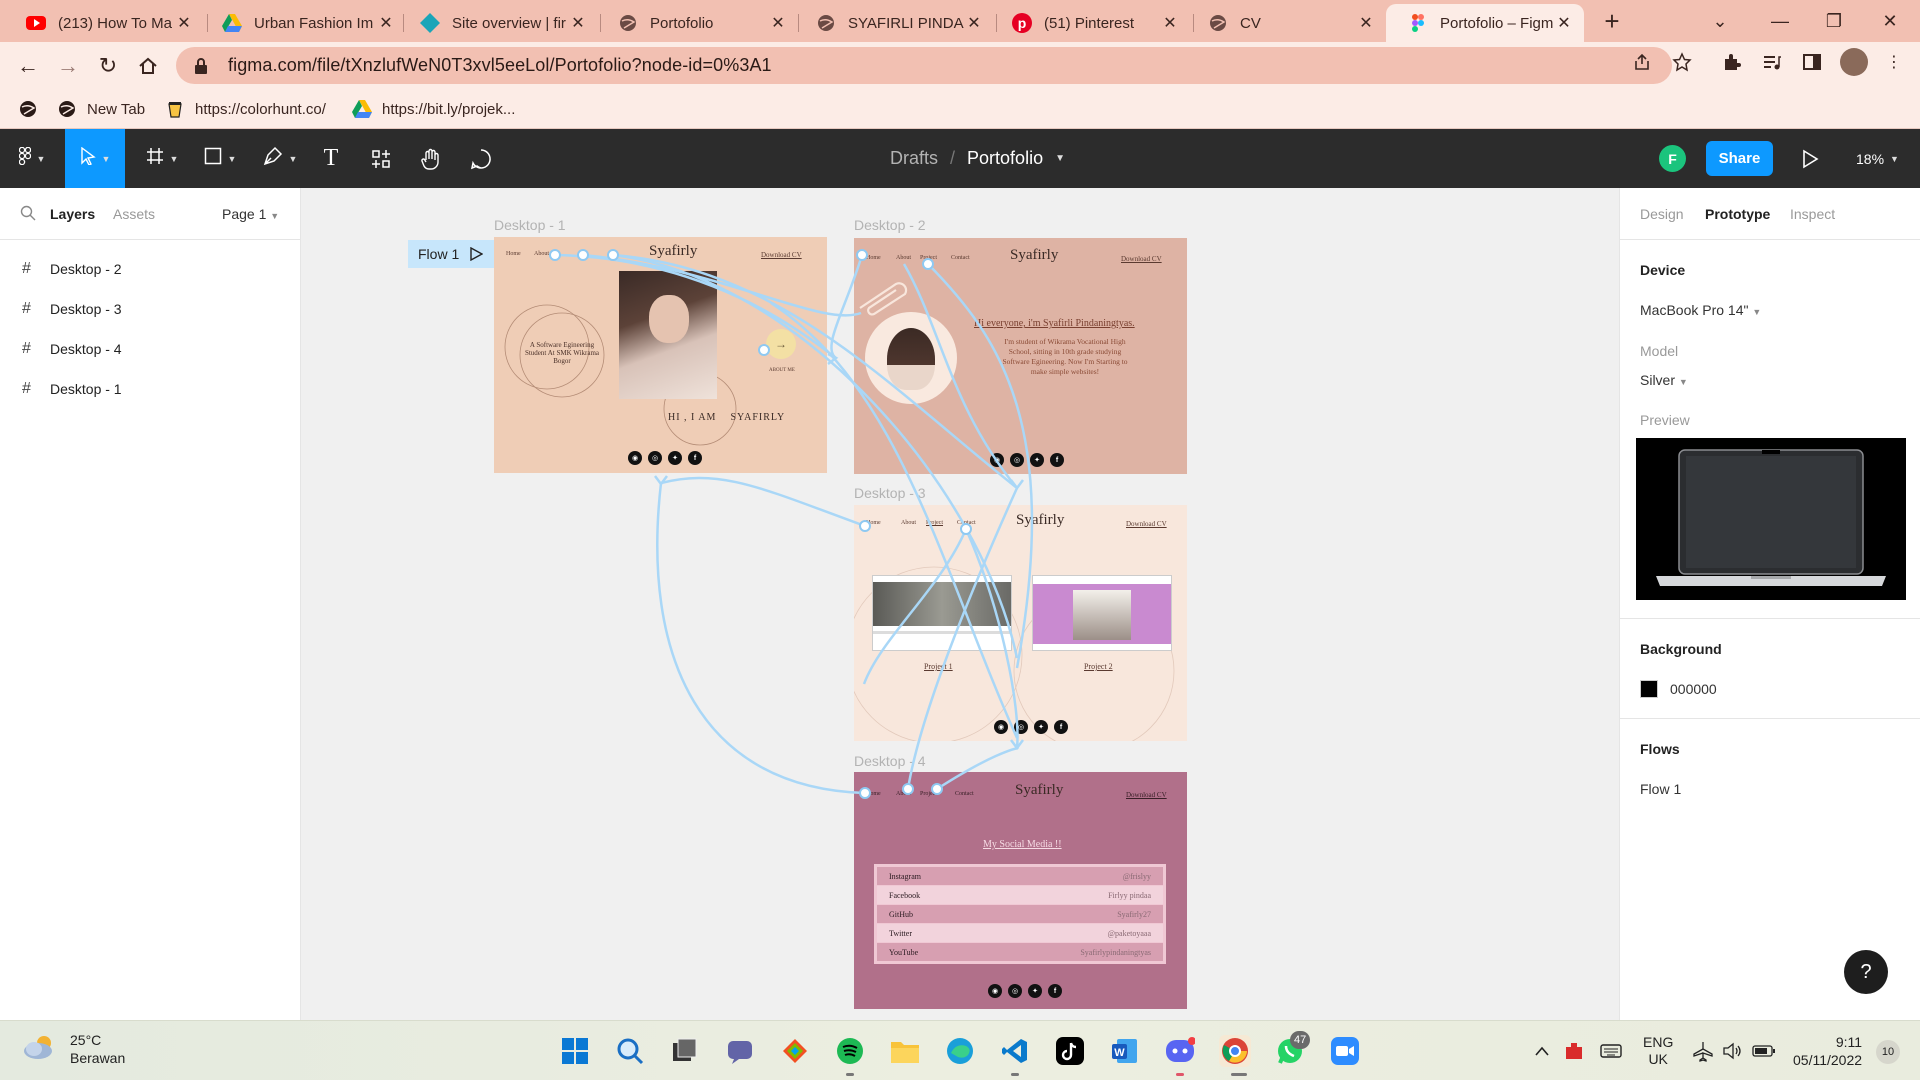 This screenshot has width=1920, height=1080. I want to click on back-arrow-icon: ←, so click(28, 66).